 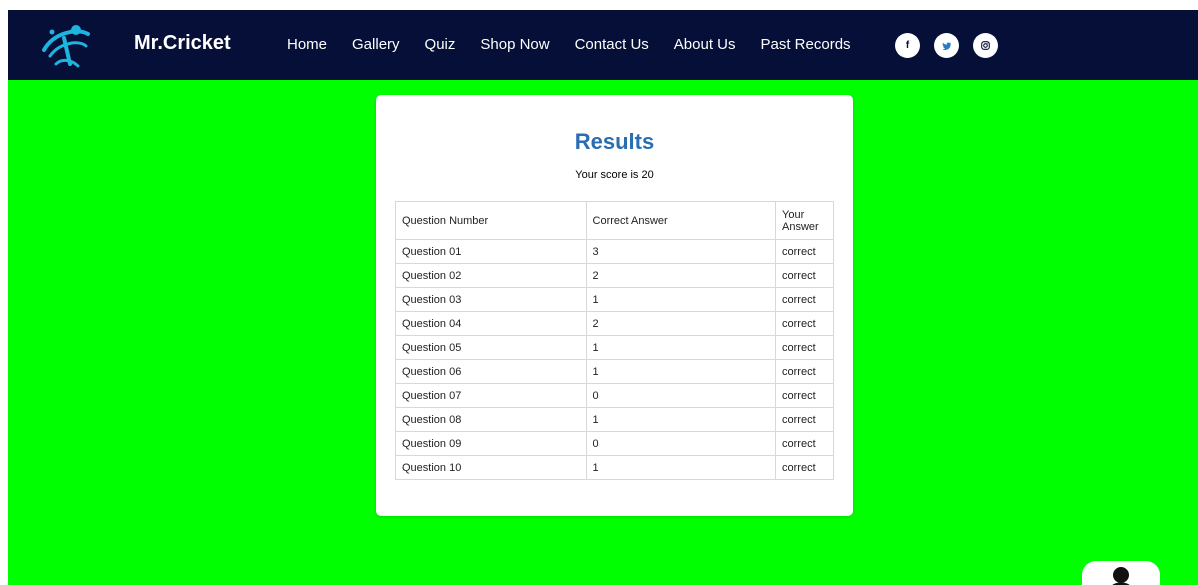 I want to click on instagram-icon, so click(x=985, y=45).